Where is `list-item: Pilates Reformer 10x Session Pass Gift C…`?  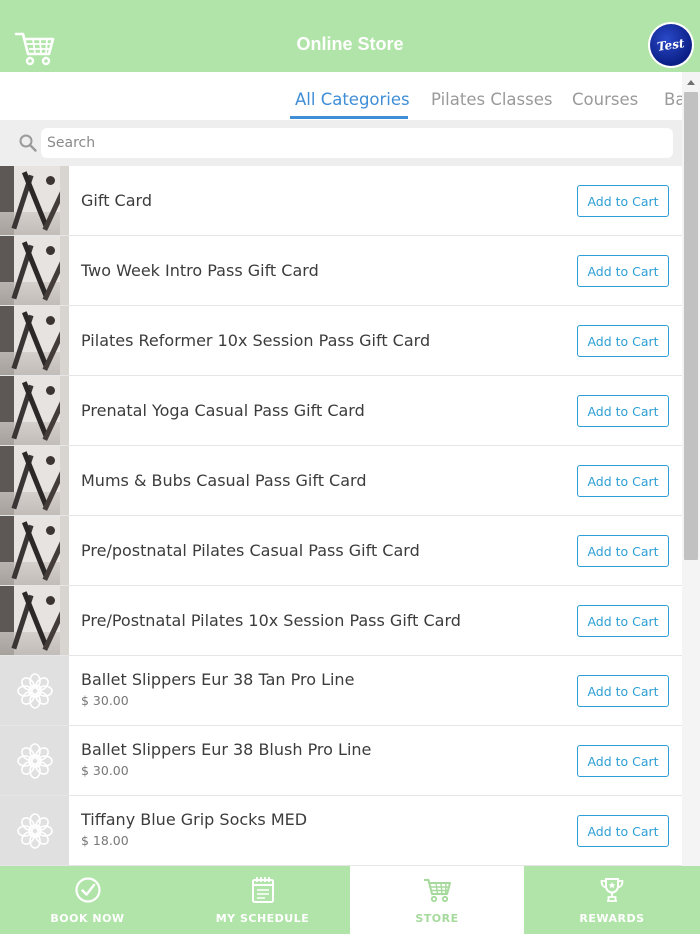 list-item: Pilates Reformer 10x Session Pass Gift C… is located at coordinates (341, 341).